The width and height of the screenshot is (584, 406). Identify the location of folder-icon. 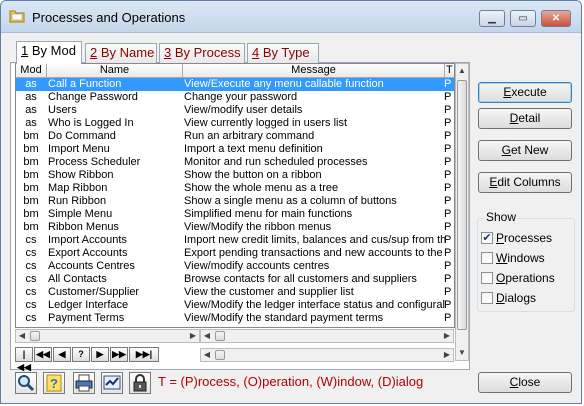
(17, 16).